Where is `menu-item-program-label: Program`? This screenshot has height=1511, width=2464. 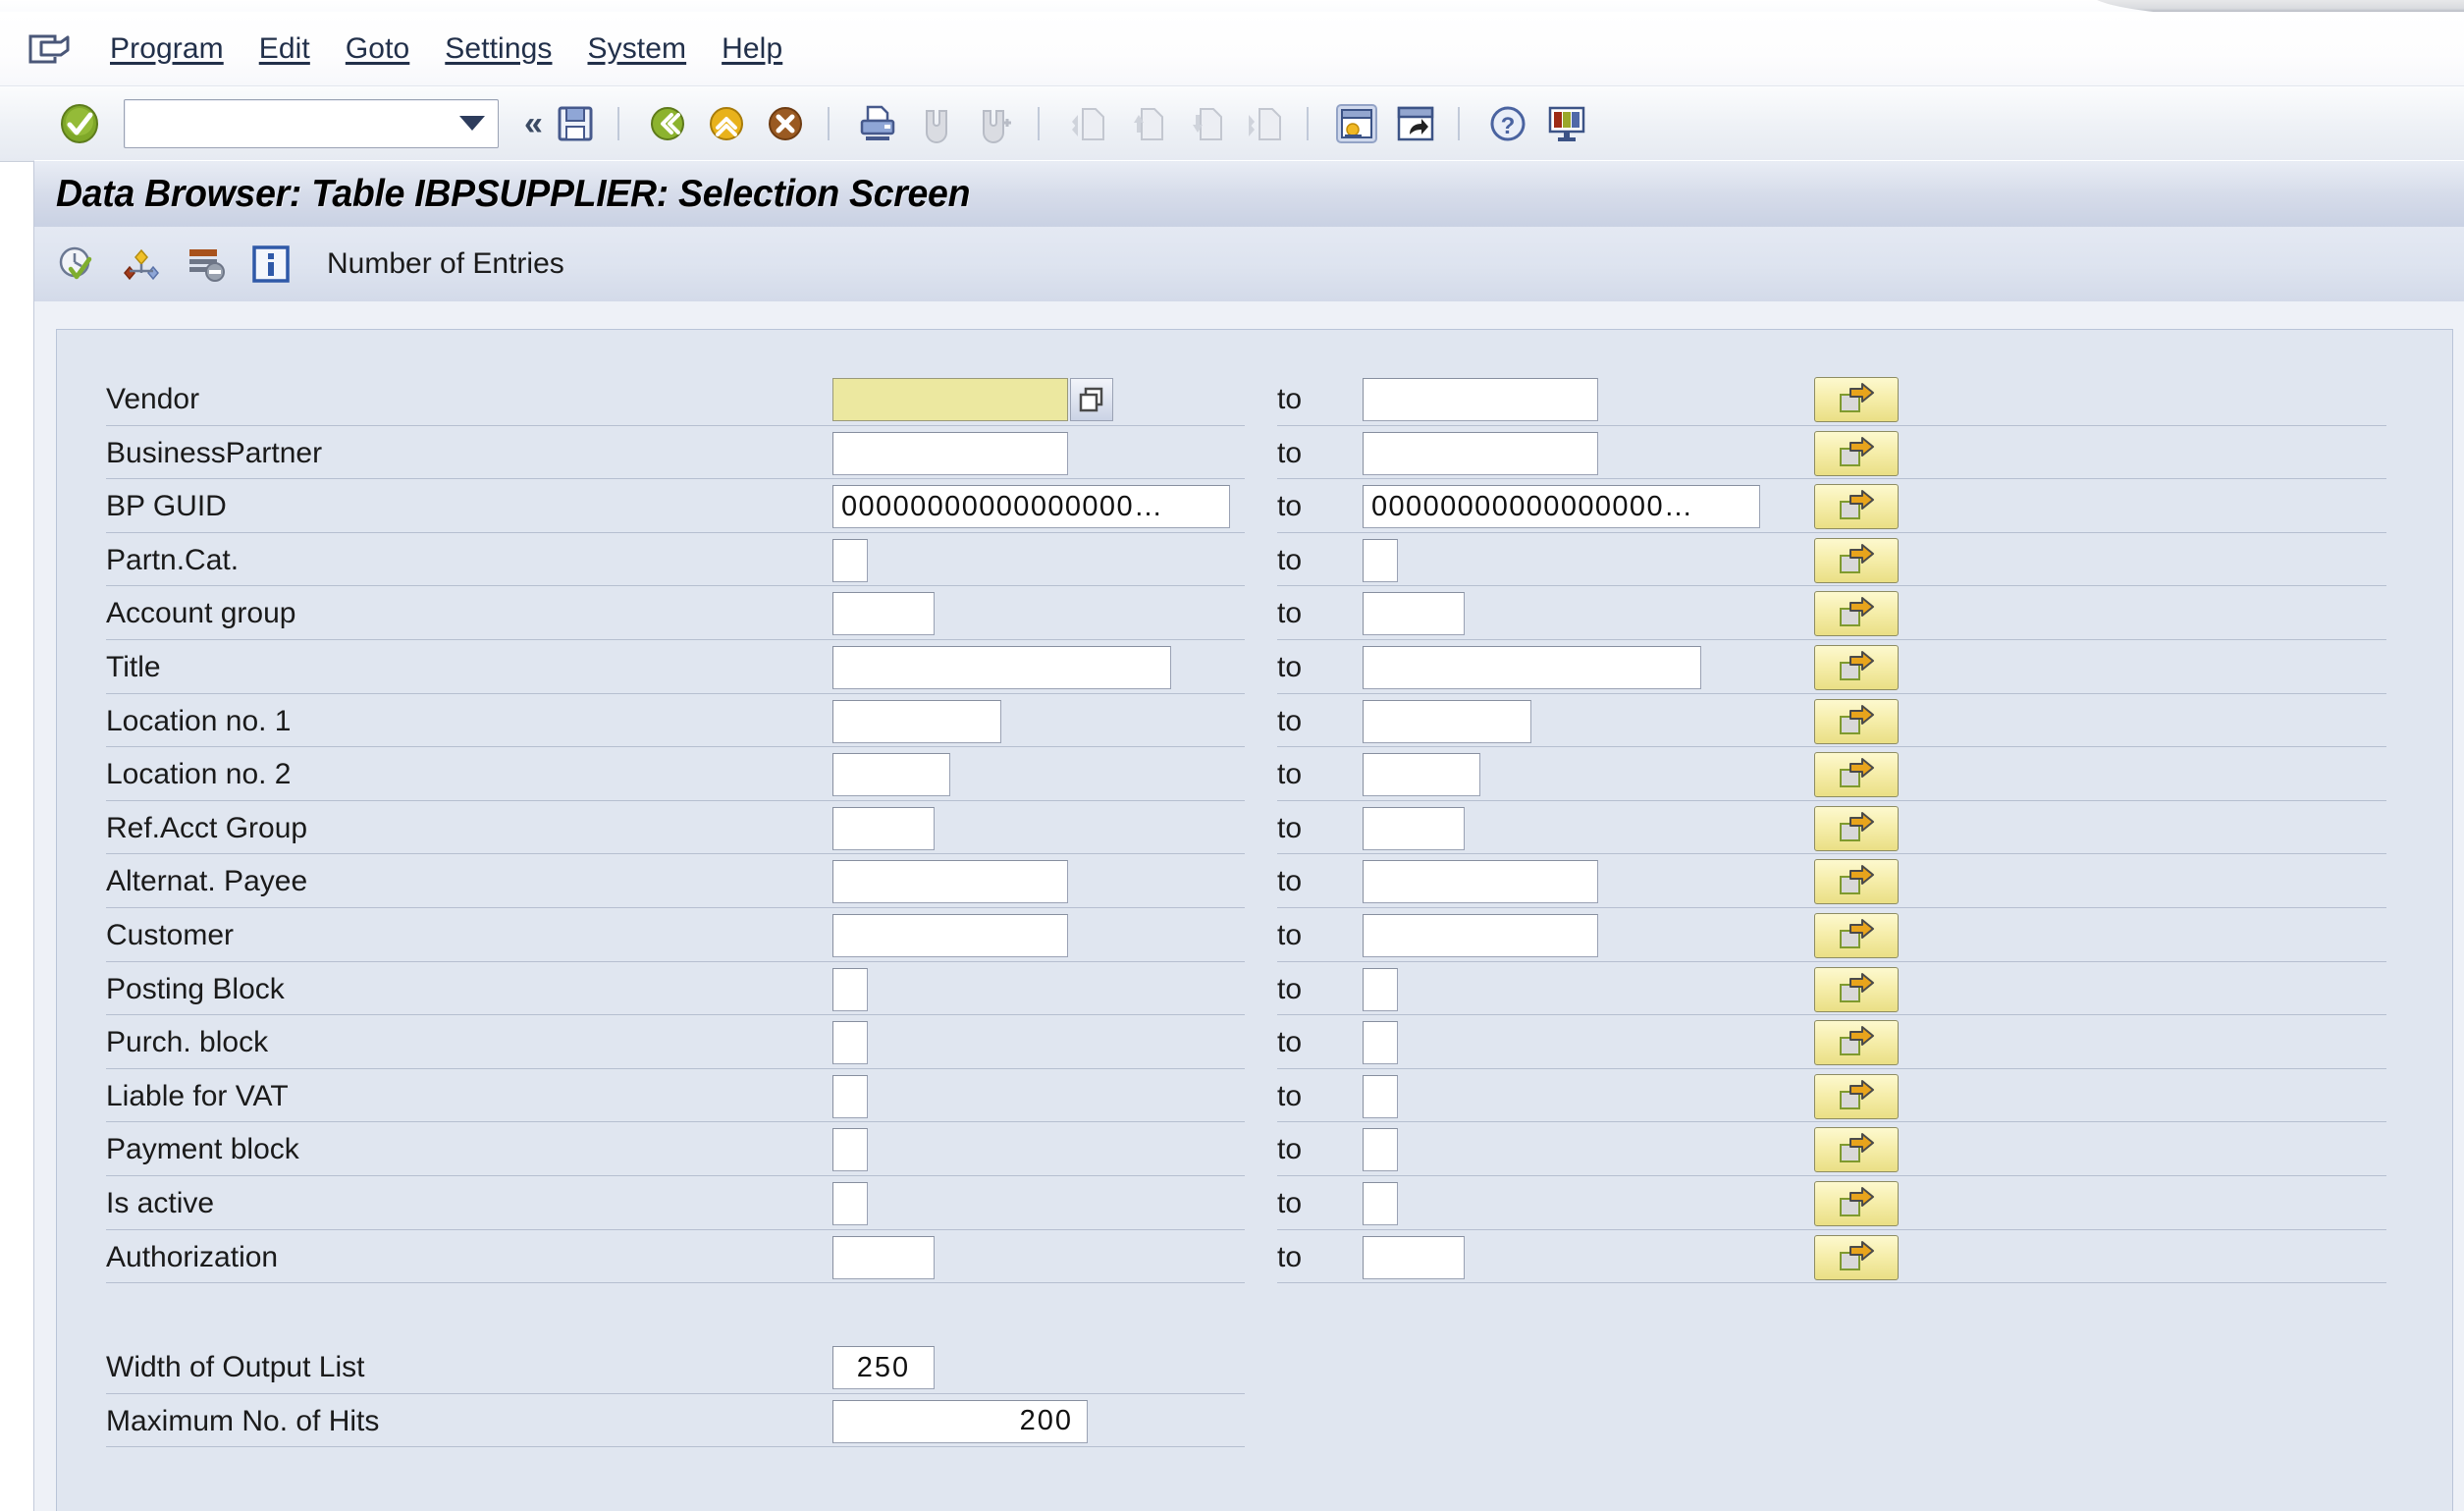 menu-item-program-label: Program is located at coordinates (167, 48).